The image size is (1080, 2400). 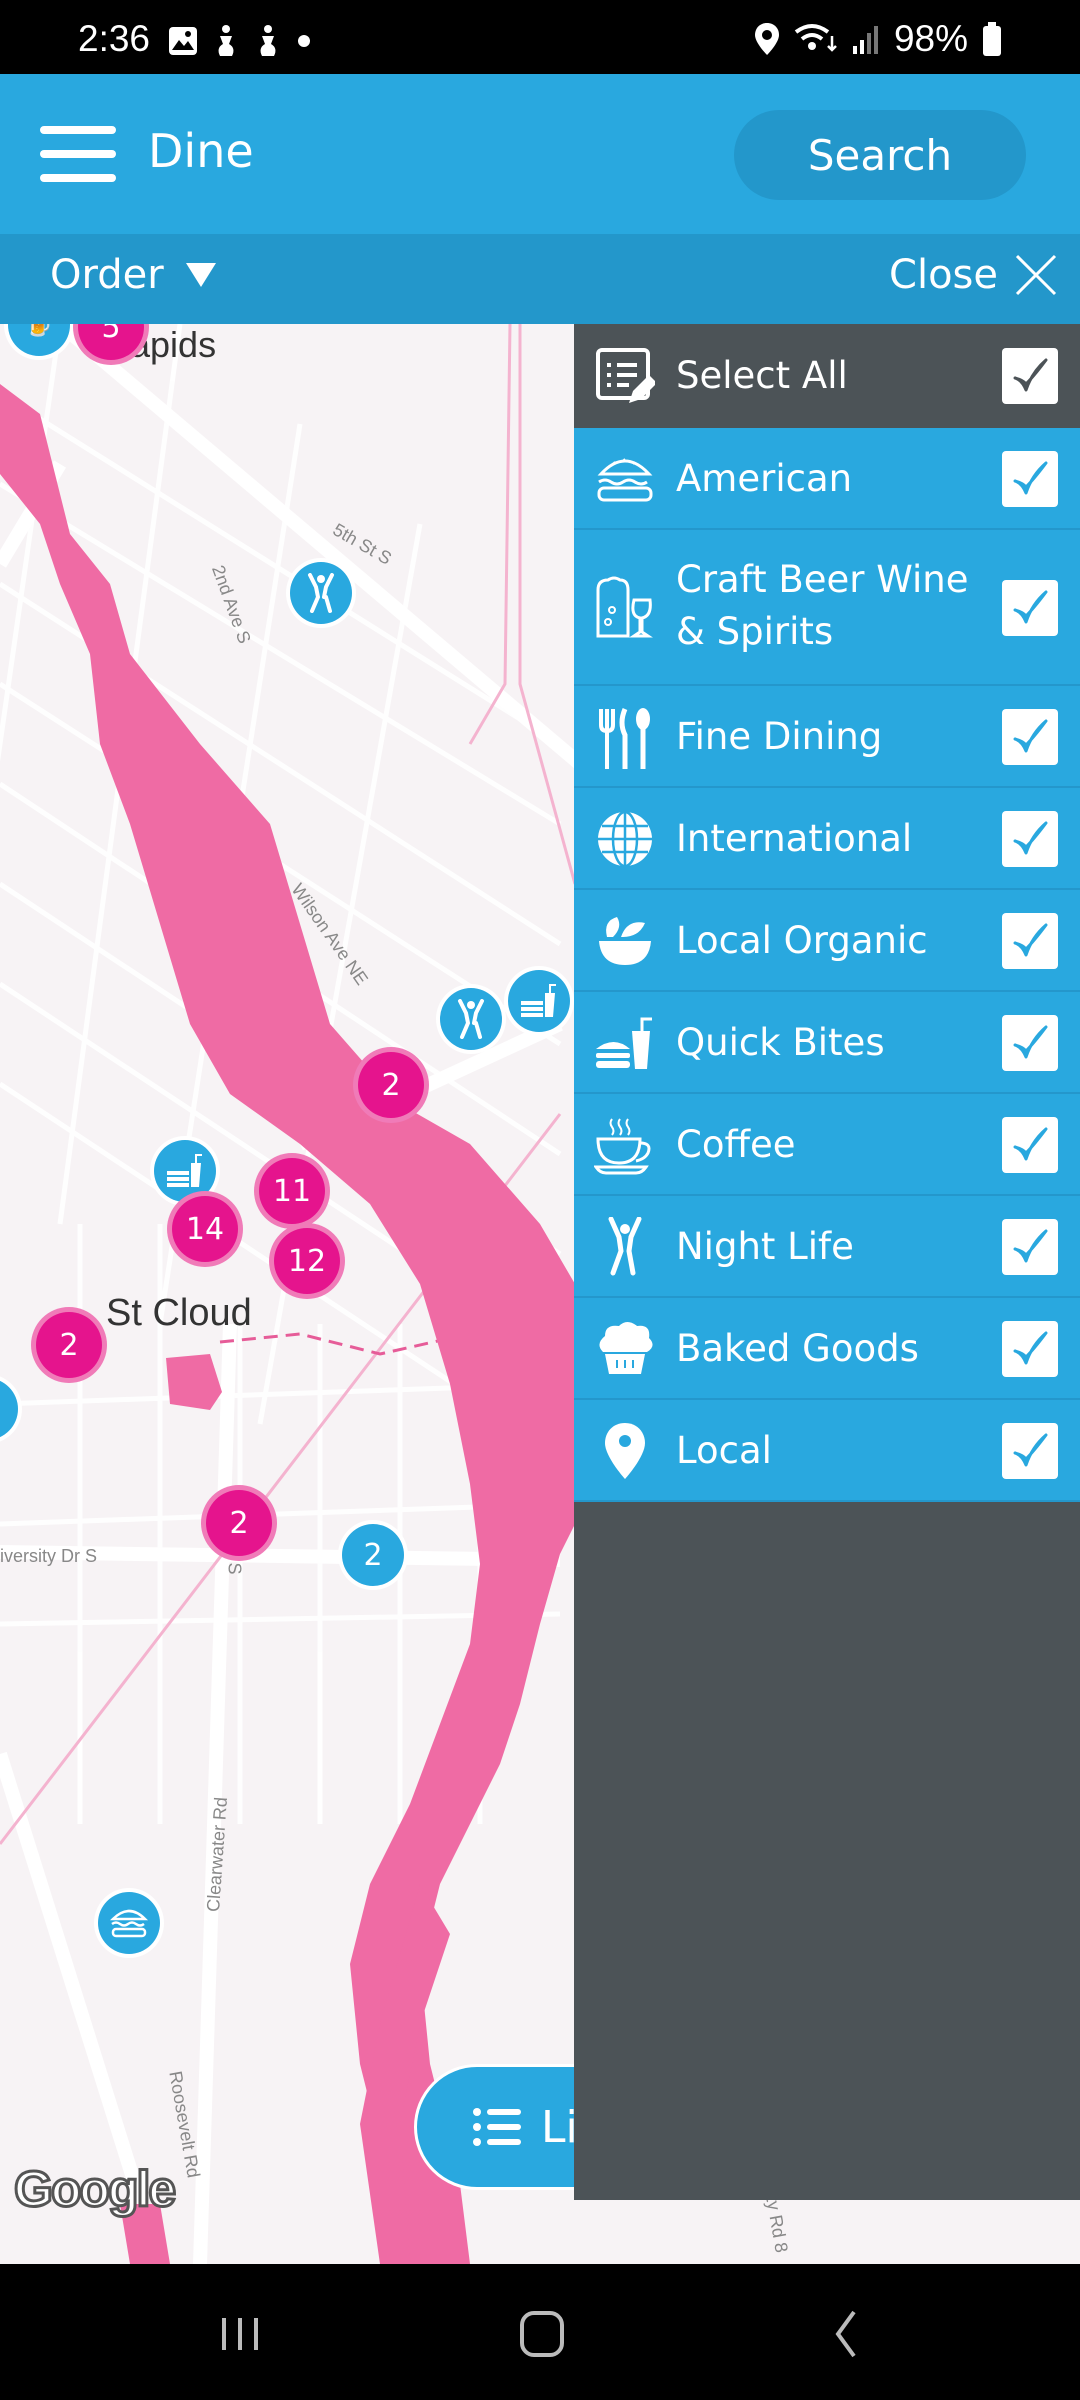 What do you see at coordinates (625, 1349) in the screenshot?
I see `muffin-icon` at bounding box center [625, 1349].